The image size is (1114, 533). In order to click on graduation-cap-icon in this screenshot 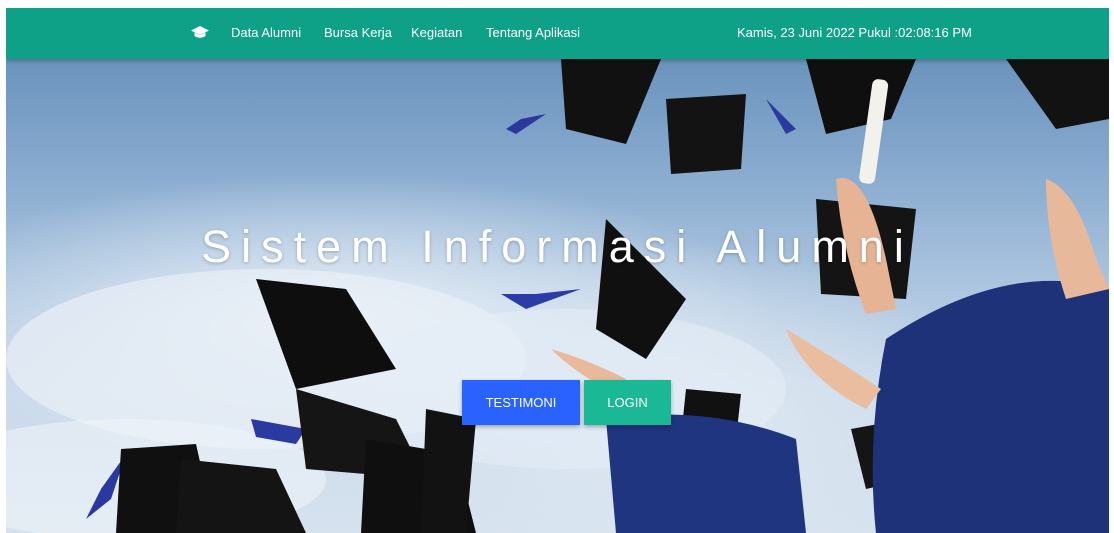, I will do `click(200, 33)`.